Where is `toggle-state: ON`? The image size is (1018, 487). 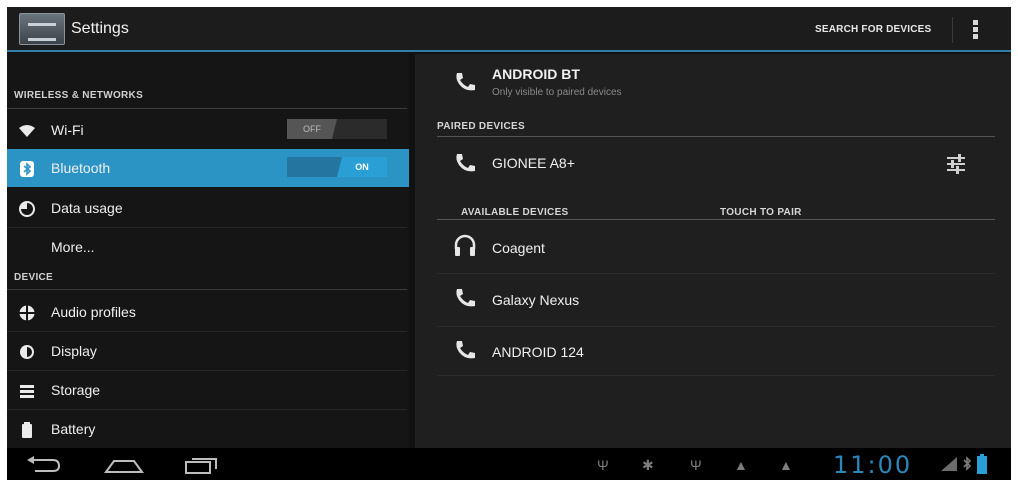
toggle-state: ON is located at coordinates (362, 167).